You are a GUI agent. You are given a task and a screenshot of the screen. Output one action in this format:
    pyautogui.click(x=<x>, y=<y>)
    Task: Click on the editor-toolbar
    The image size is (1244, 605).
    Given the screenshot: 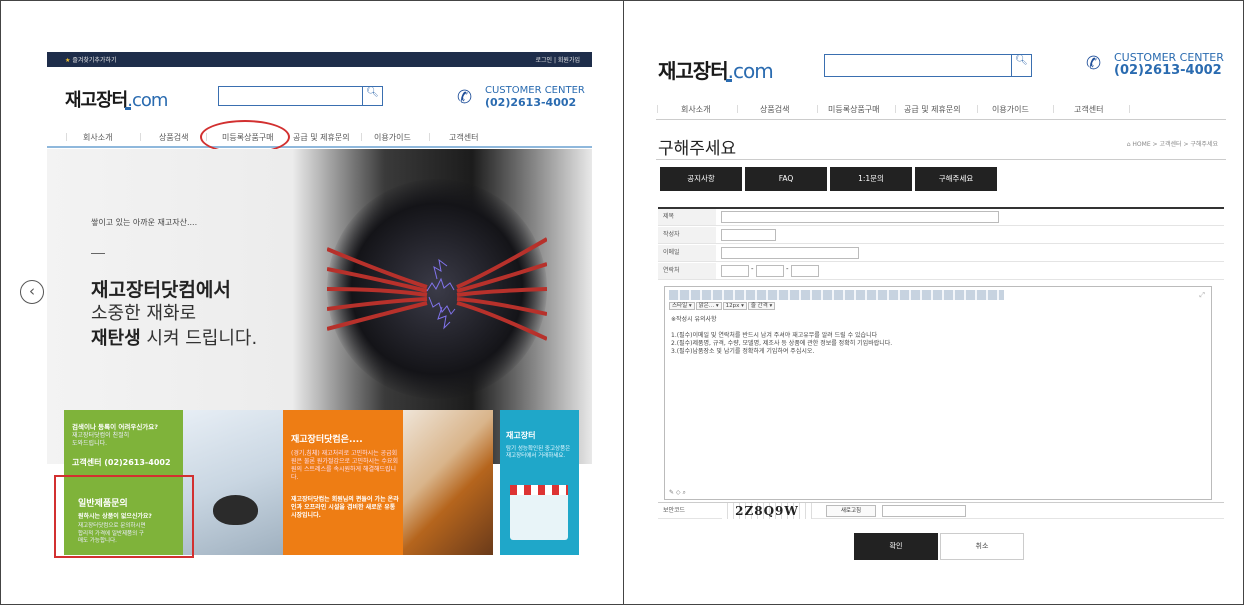 What is the action you would take?
    pyautogui.click(x=836, y=295)
    